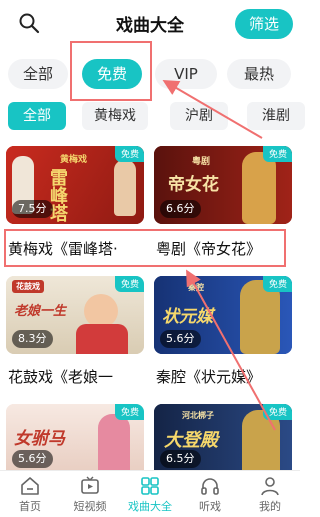 This screenshot has height=517, width=320. Describe the element at coordinates (210, 506) in the screenshot. I see `nav-label: 听戏` at that location.